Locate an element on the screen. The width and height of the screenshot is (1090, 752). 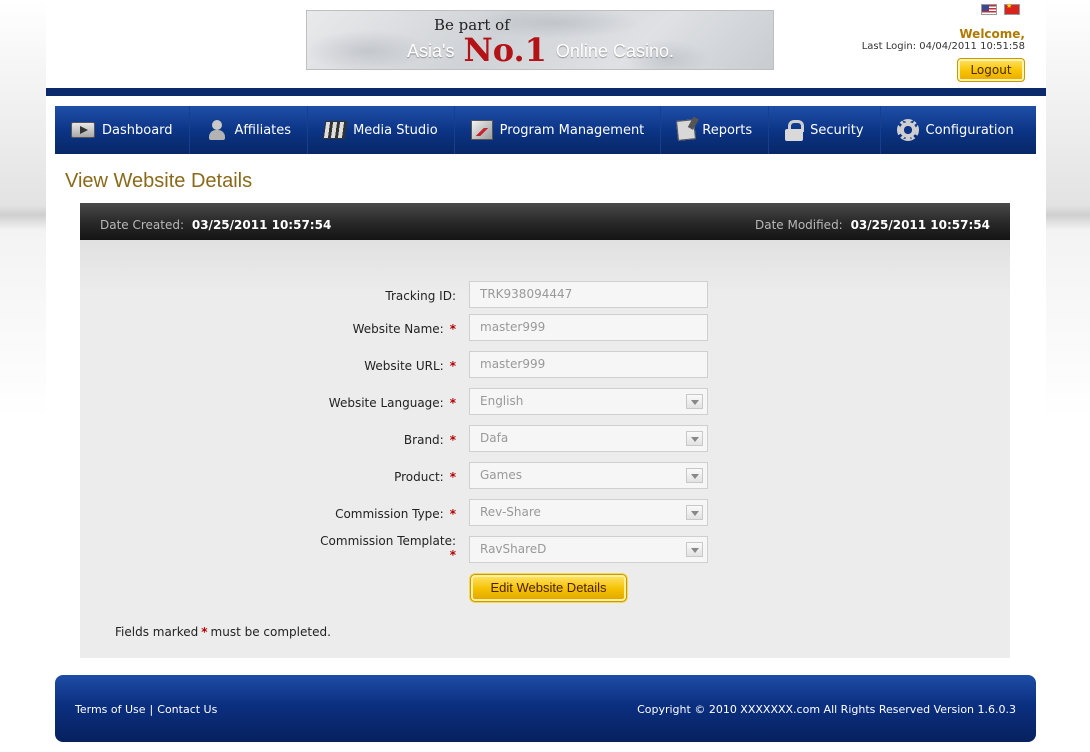
welcome-text: Welcome, is located at coordinates (992, 34).